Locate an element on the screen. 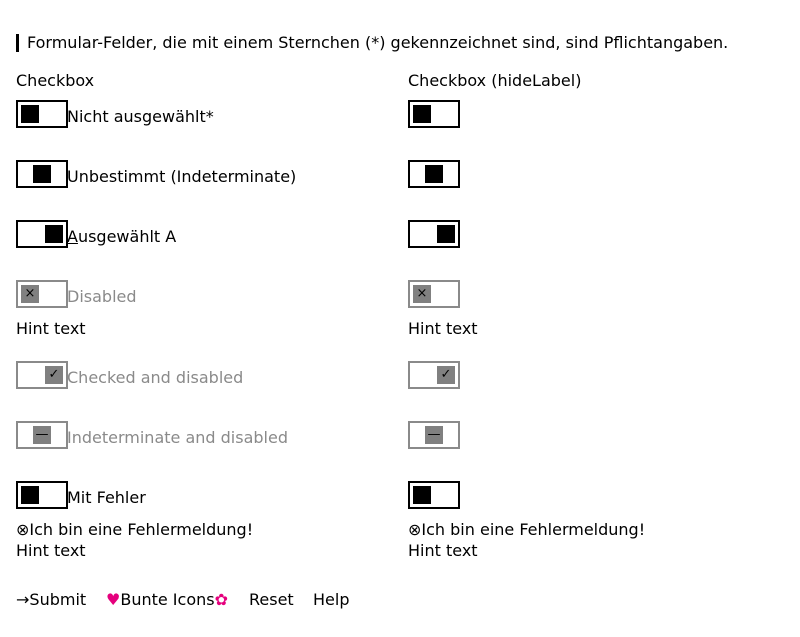 The width and height of the screenshot is (800, 637). heart-icon: ♥ is located at coordinates (113, 599).